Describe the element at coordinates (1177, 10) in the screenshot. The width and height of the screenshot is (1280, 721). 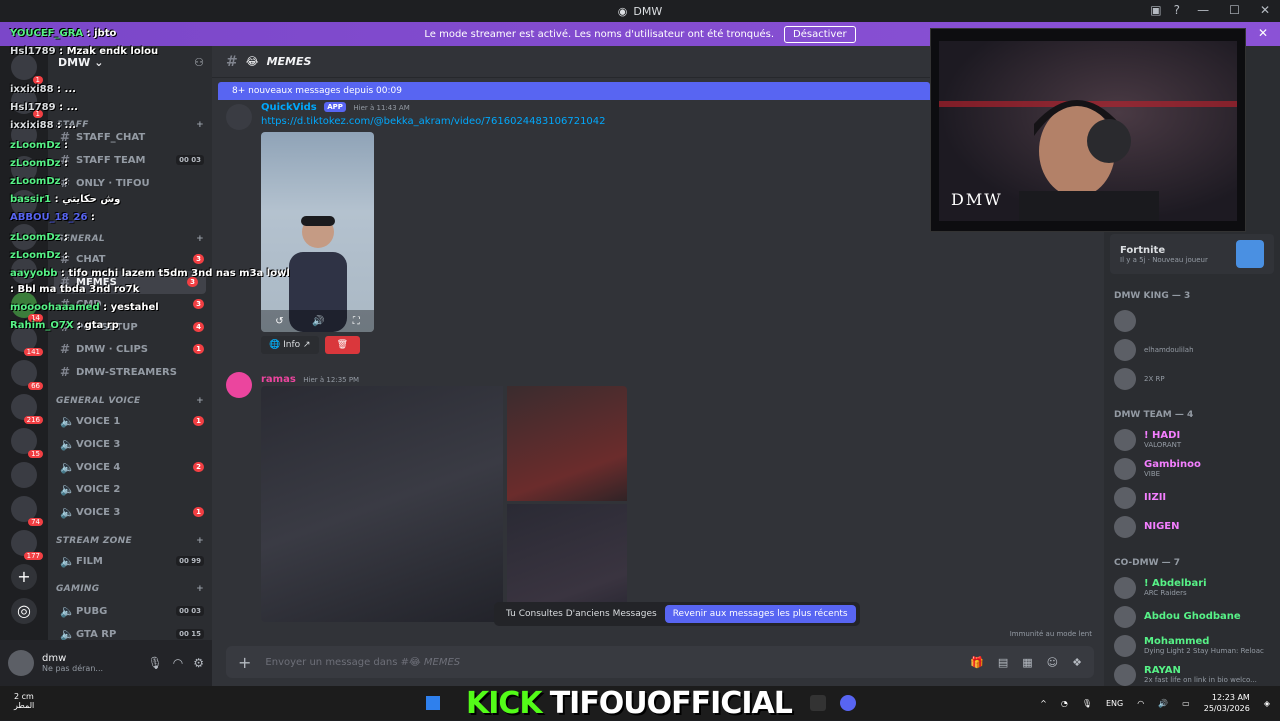
I see `help-icon: ?` at that location.